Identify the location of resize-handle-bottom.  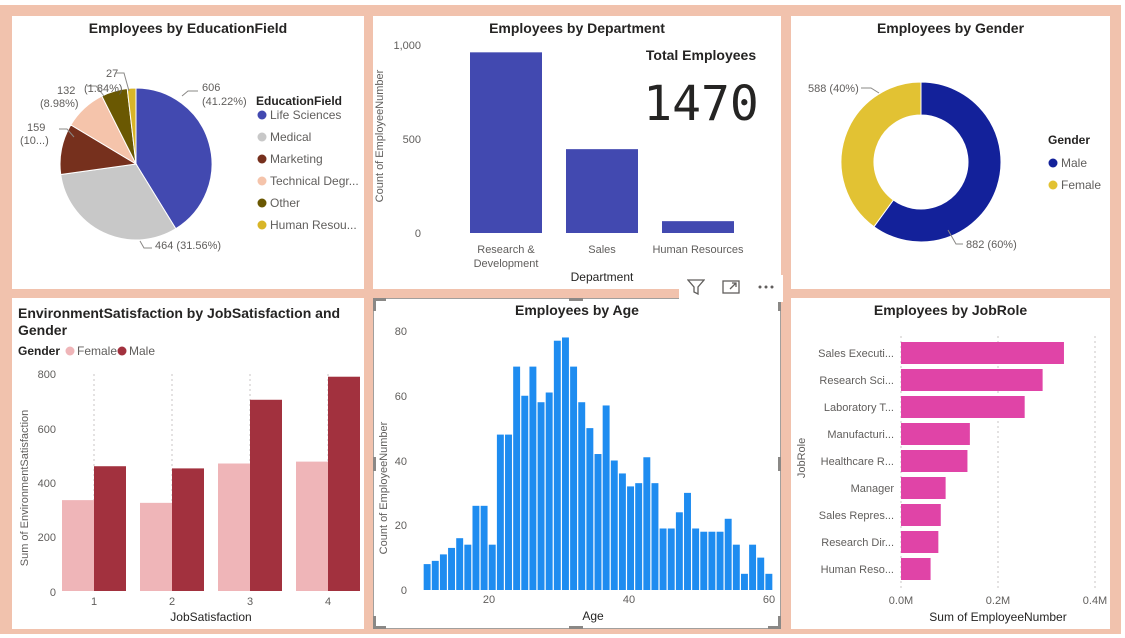
(576, 627).